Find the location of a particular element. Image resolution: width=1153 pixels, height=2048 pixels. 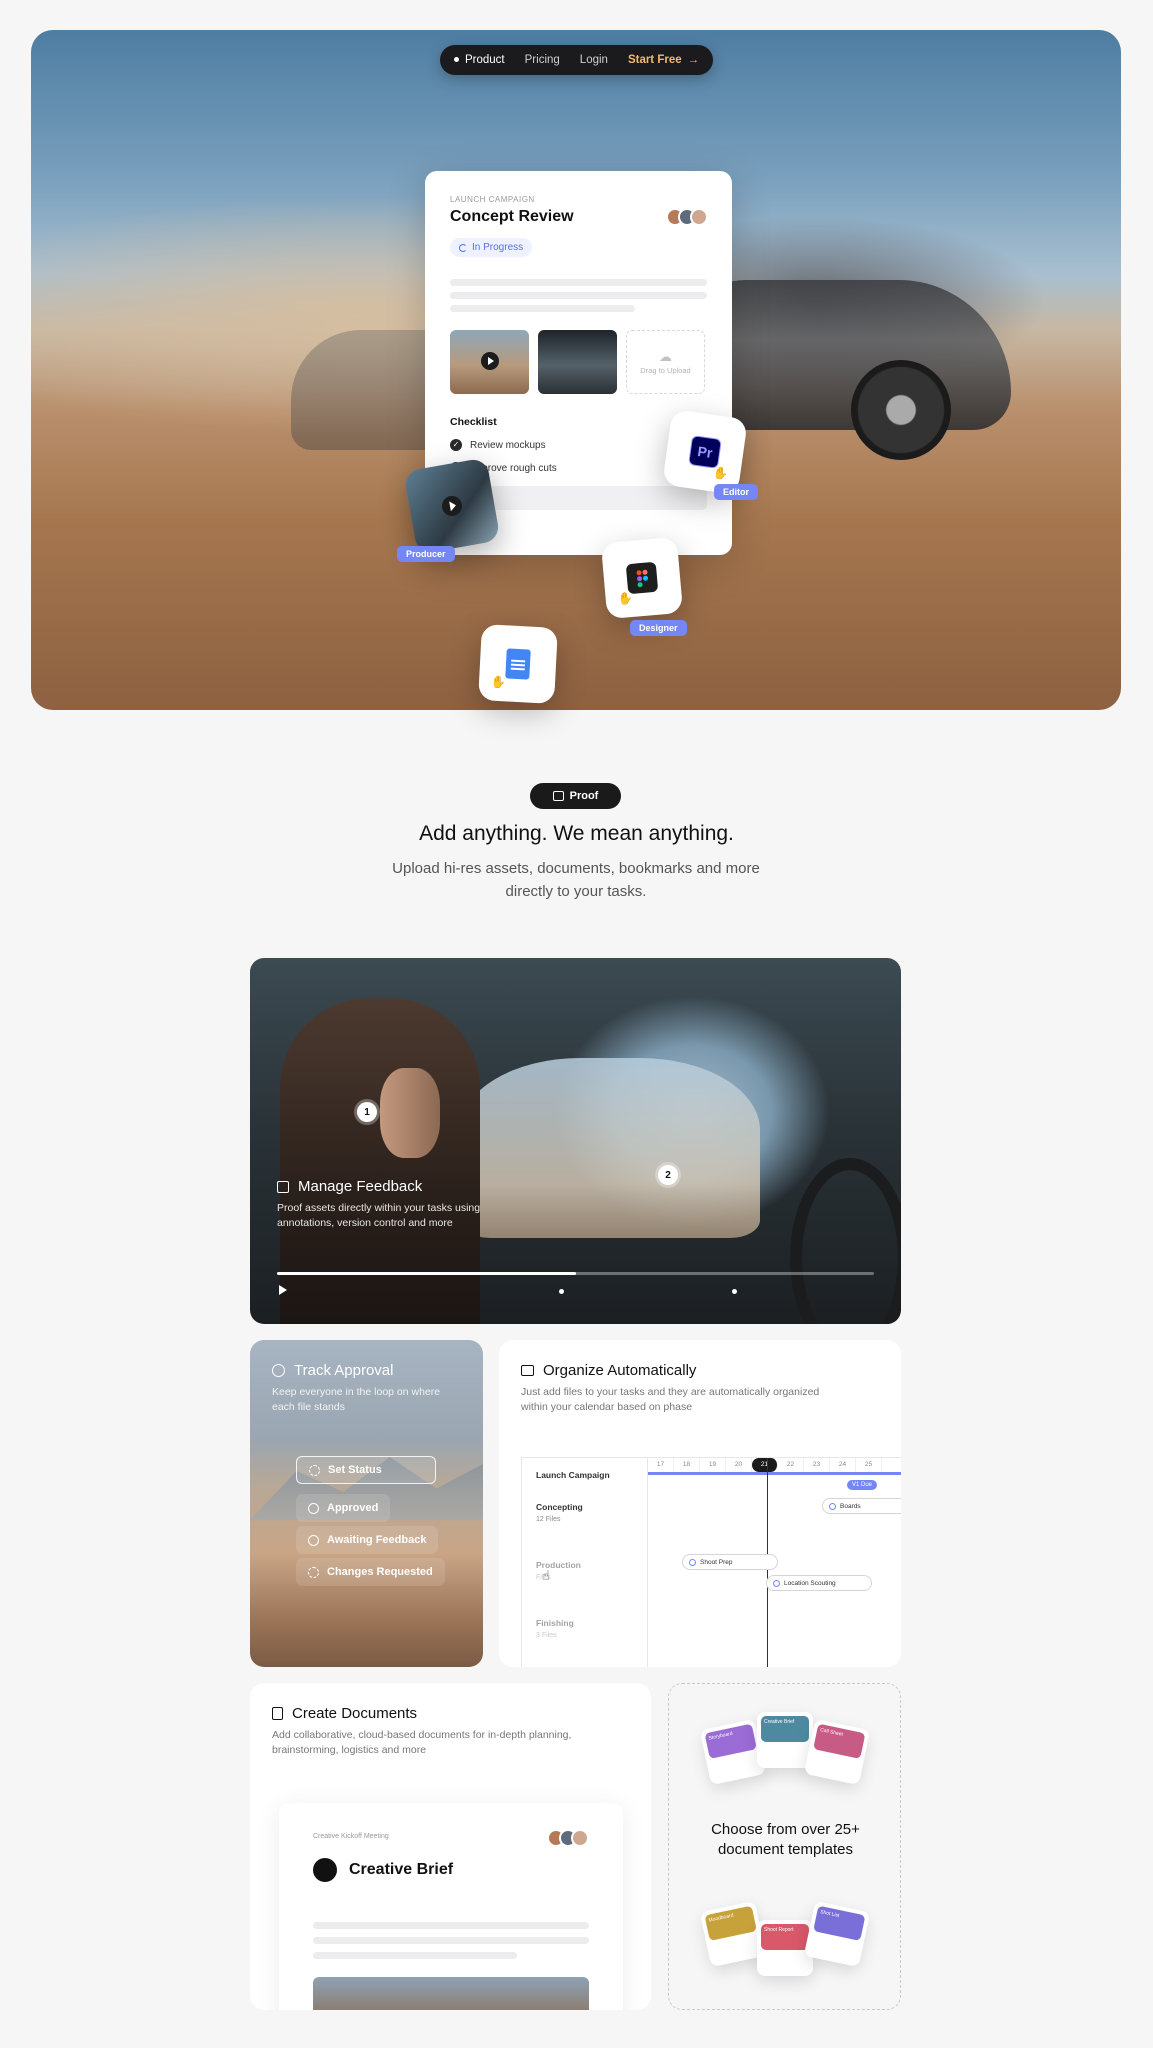

doc-title-row: Creative Brief is located at coordinates (451, 1870).